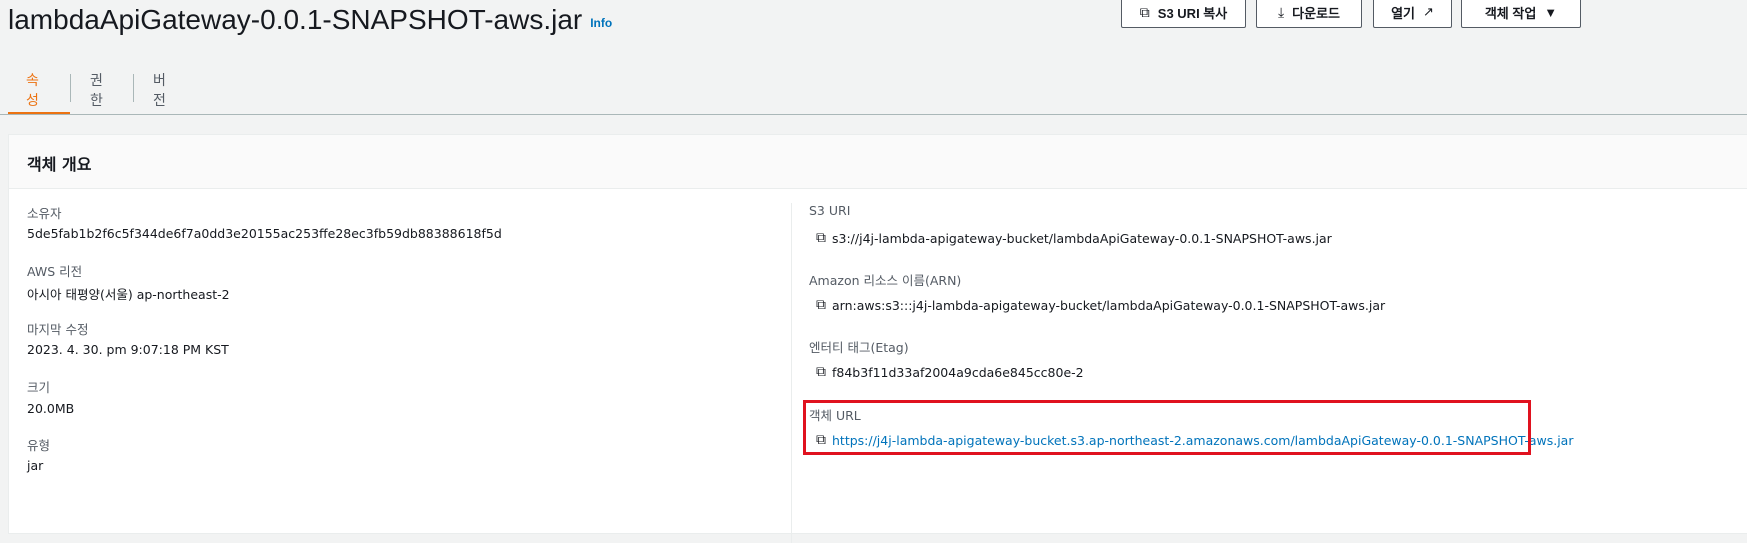  Describe the element at coordinates (51, 408) in the screenshot. I see `size-value: 20.0MB` at that location.